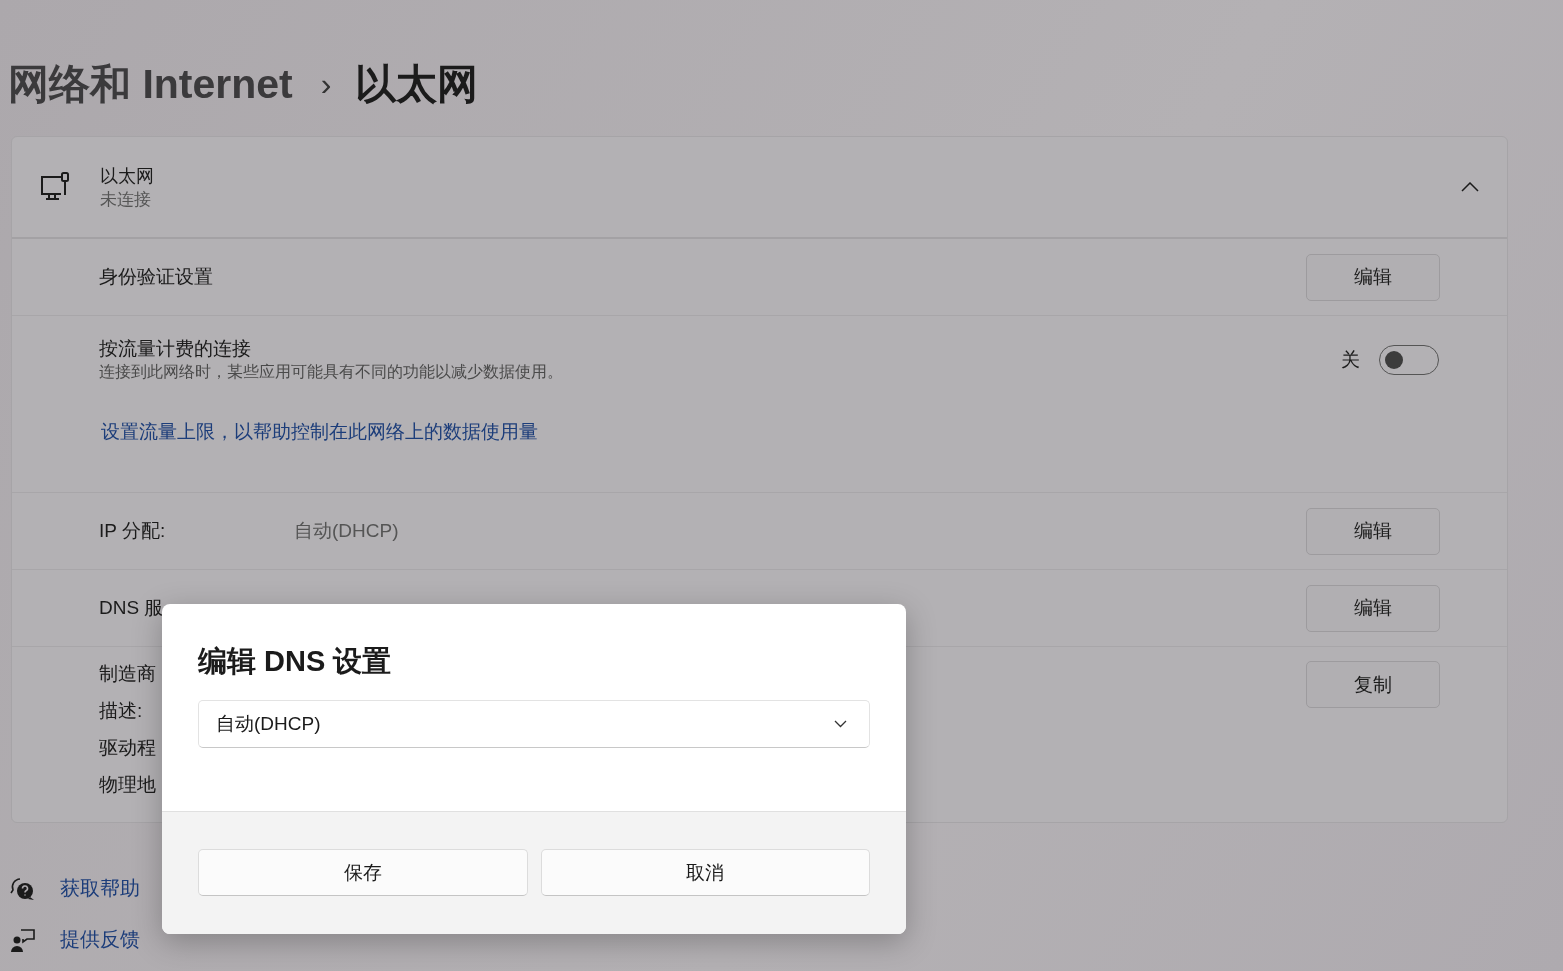 The height and width of the screenshot is (971, 1563). I want to click on copy-button: 复制, so click(1373, 684).